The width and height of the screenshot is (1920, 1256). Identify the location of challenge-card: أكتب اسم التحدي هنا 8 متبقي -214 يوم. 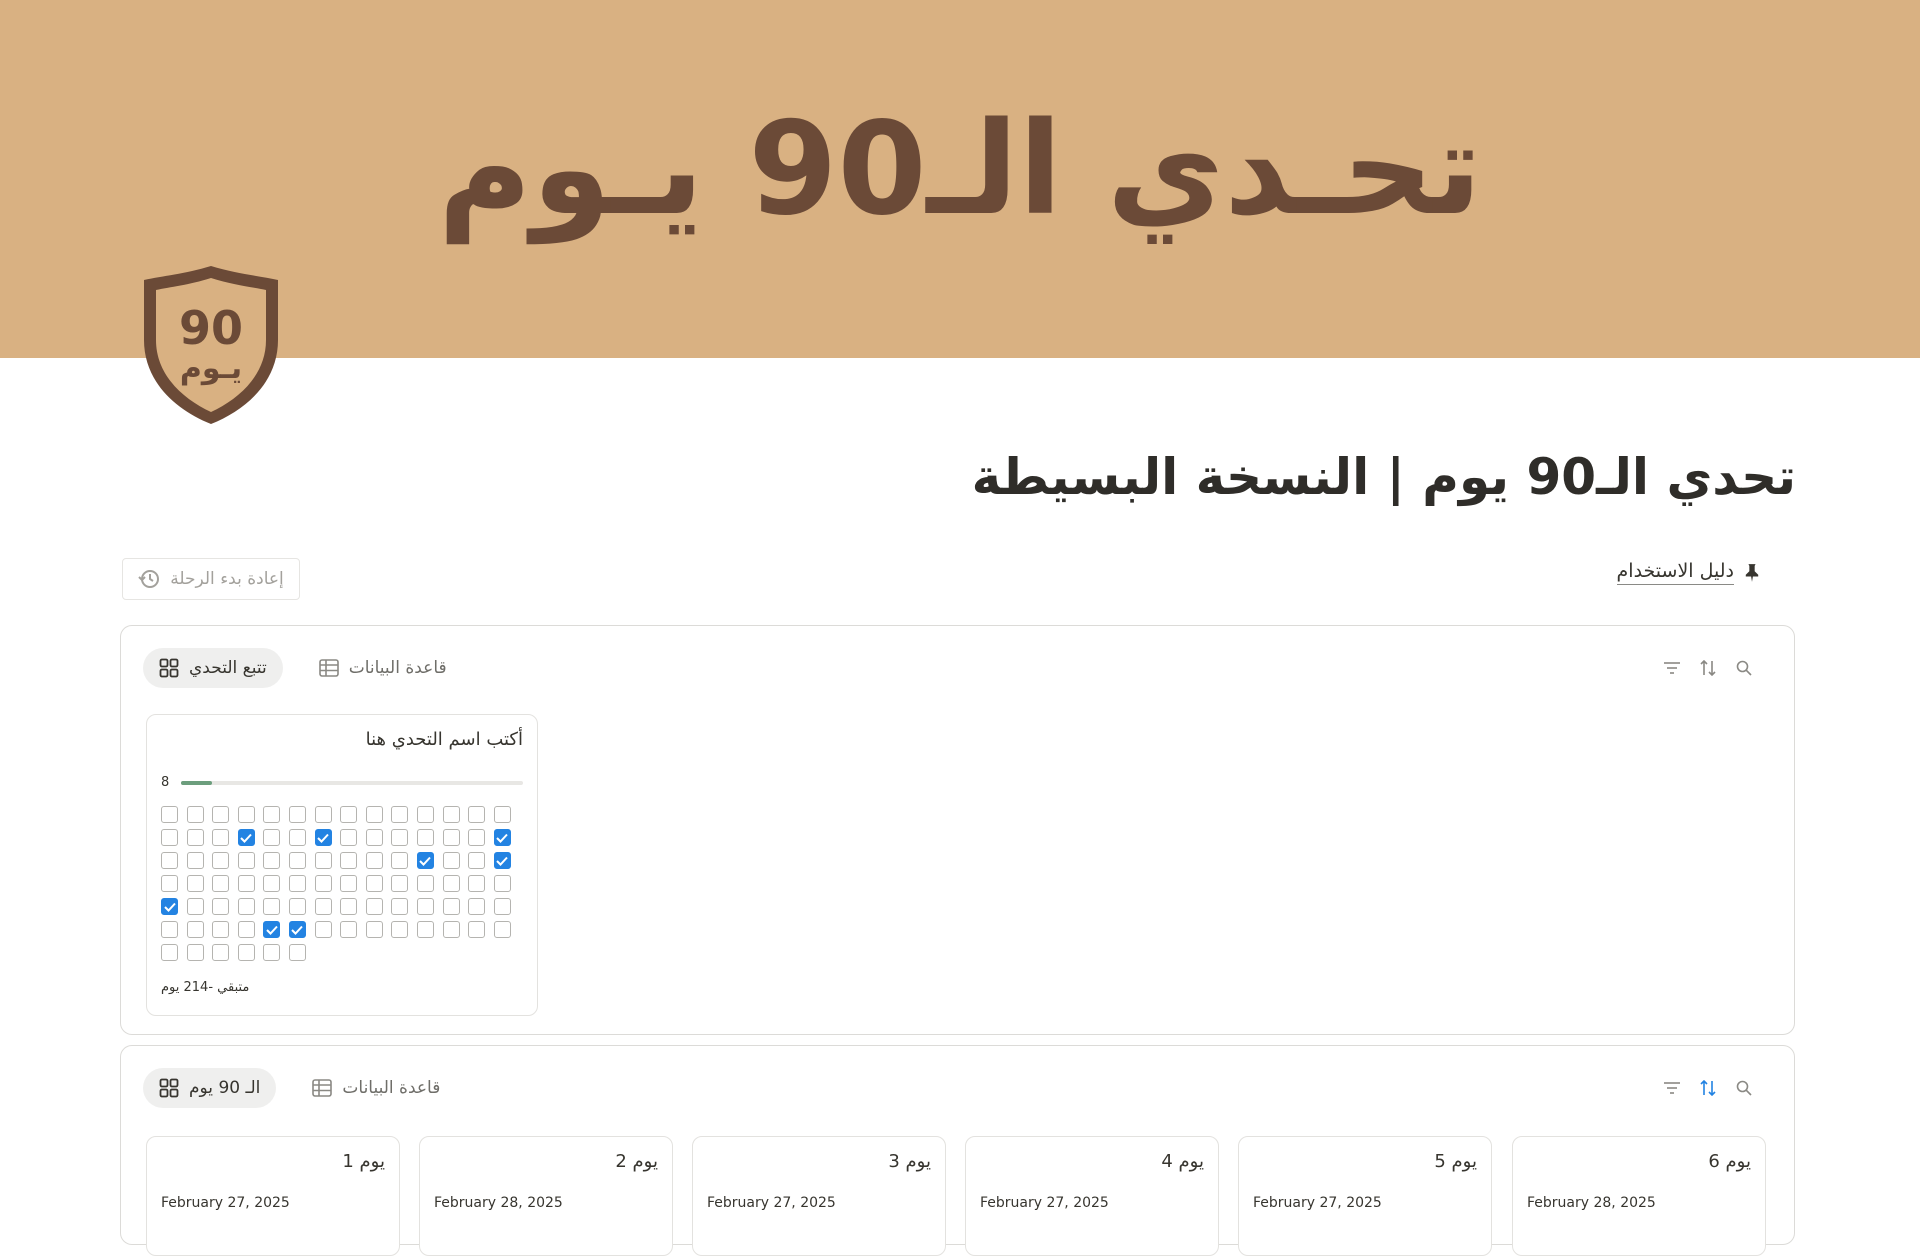
(342, 865).